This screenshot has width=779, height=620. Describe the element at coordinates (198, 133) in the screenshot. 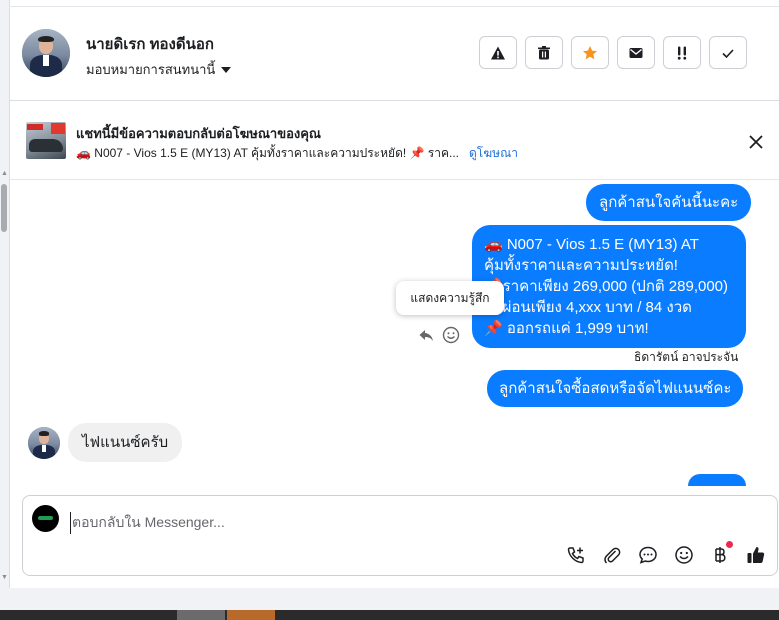

I see `ad-banner-title: แชทนี้มีข้อความตอบกลับต่อโฆษณาของคุณ` at that location.